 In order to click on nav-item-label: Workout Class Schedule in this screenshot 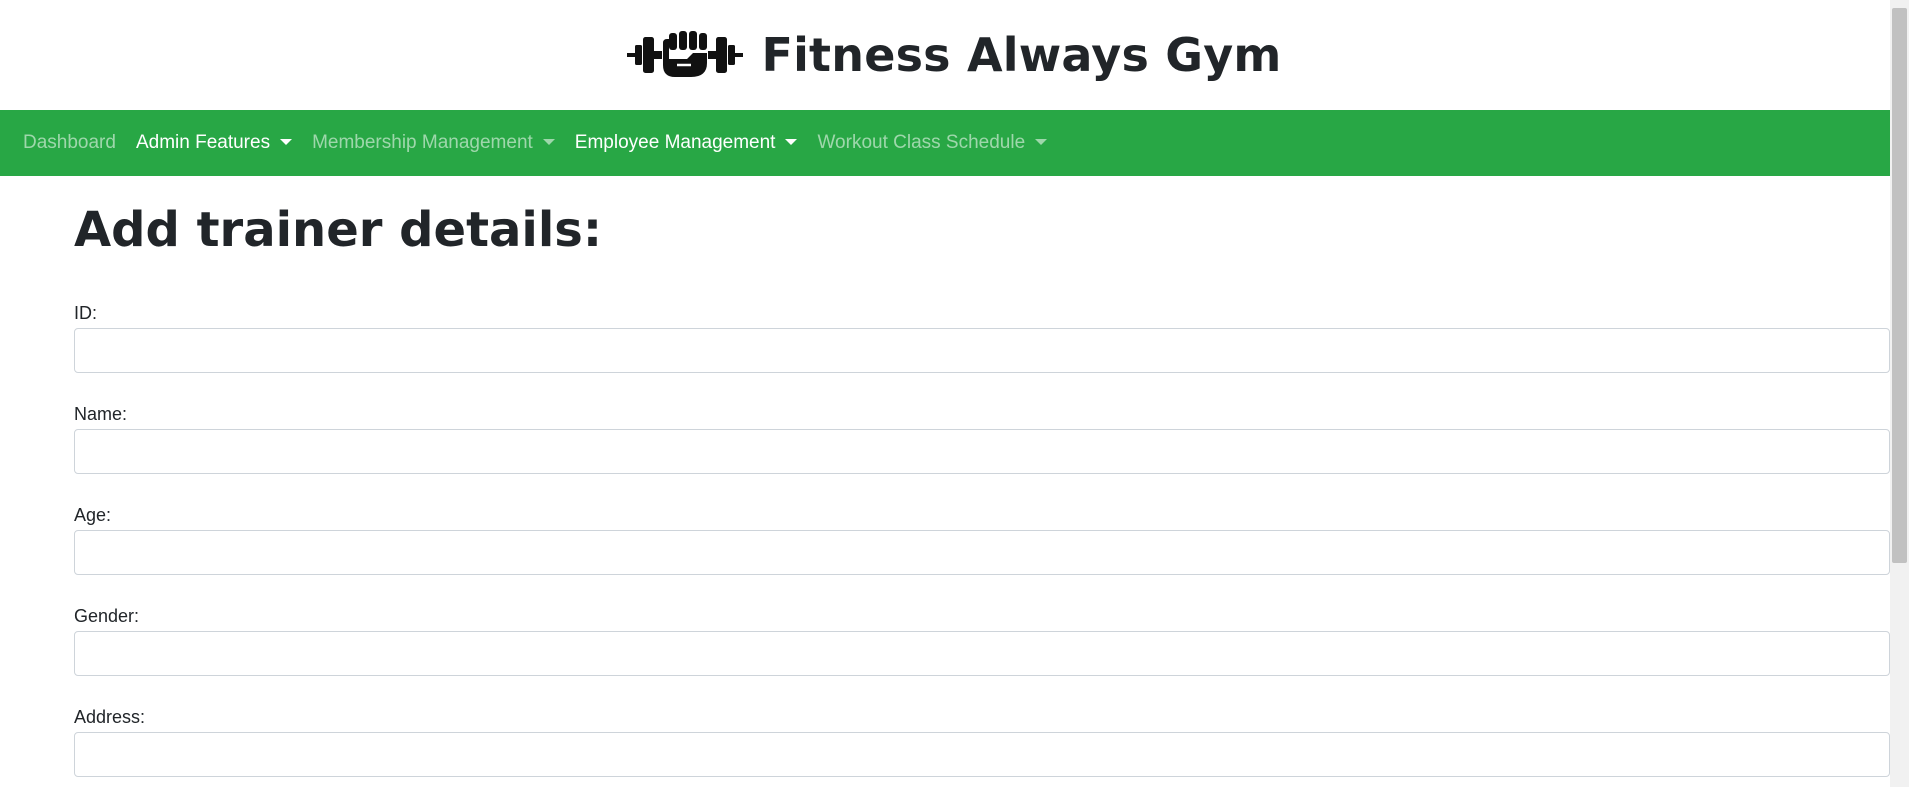, I will do `click(921, 142)`.